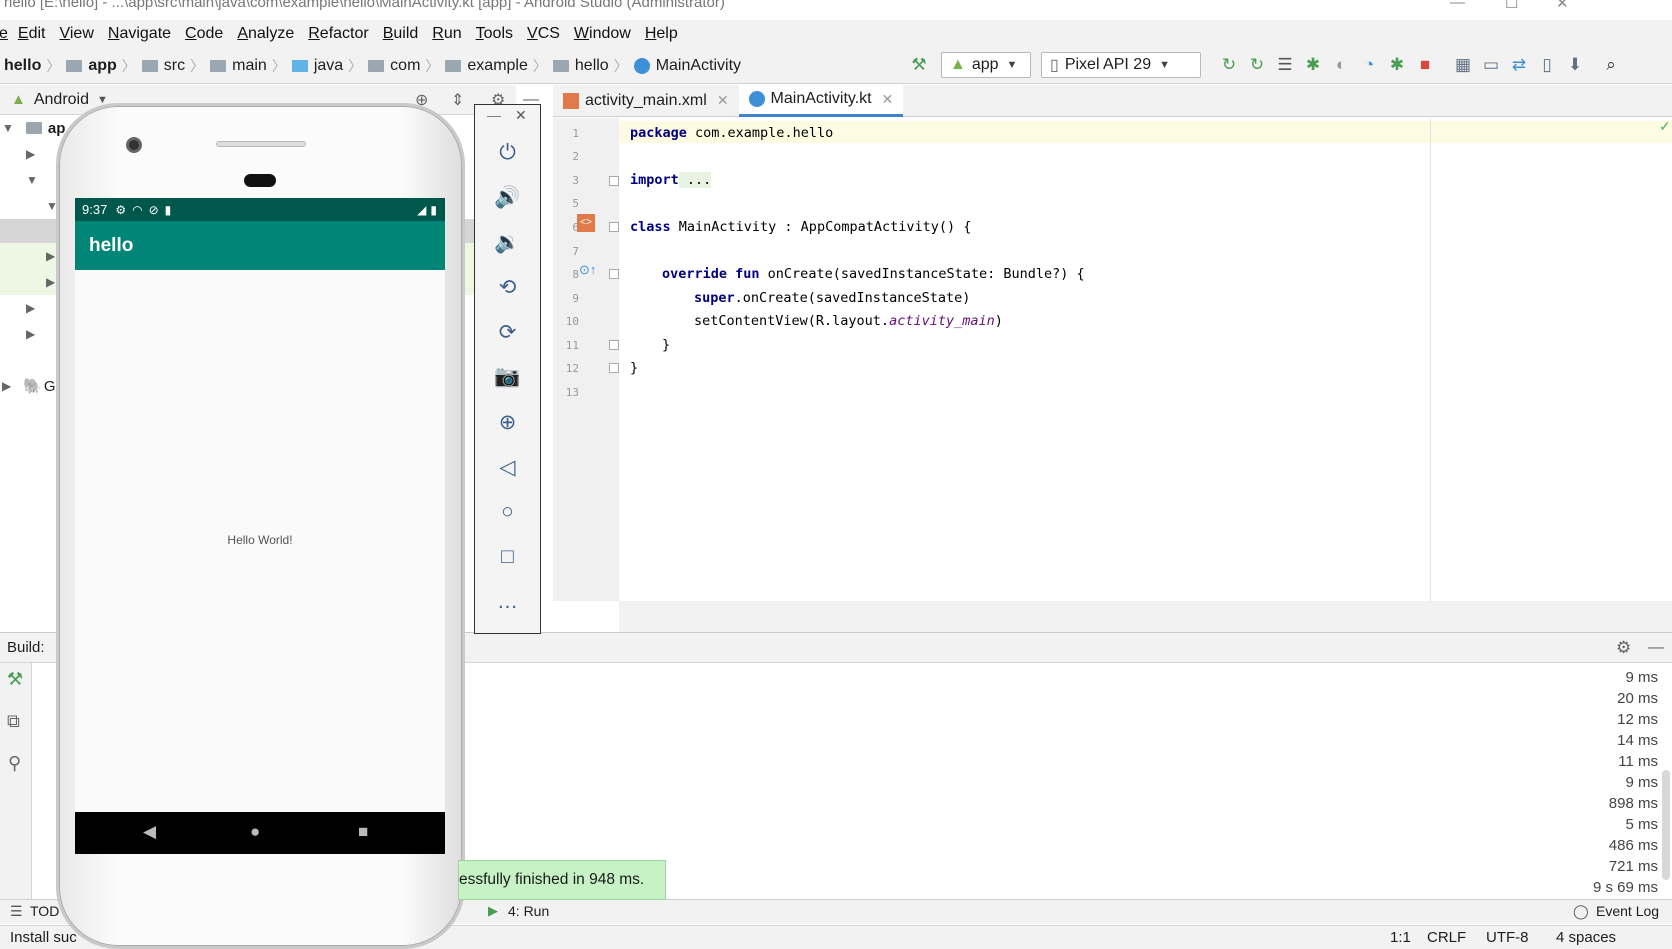 Image resolution: width=1672 pixels, height=949 pixels. Describe the element at coordinates (832, 298) in the screenshot. I see `code-line-9: super.onCreate(savedInstanceState)` at that location.